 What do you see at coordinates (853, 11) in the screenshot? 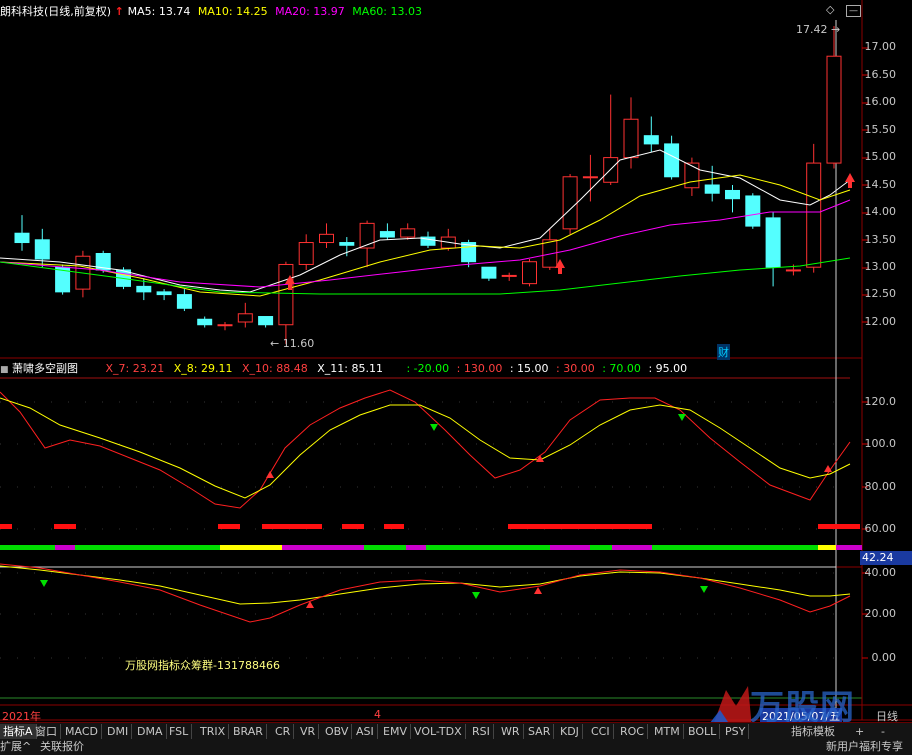
I see `restore-icon: —` at bounding box center [853, 11].